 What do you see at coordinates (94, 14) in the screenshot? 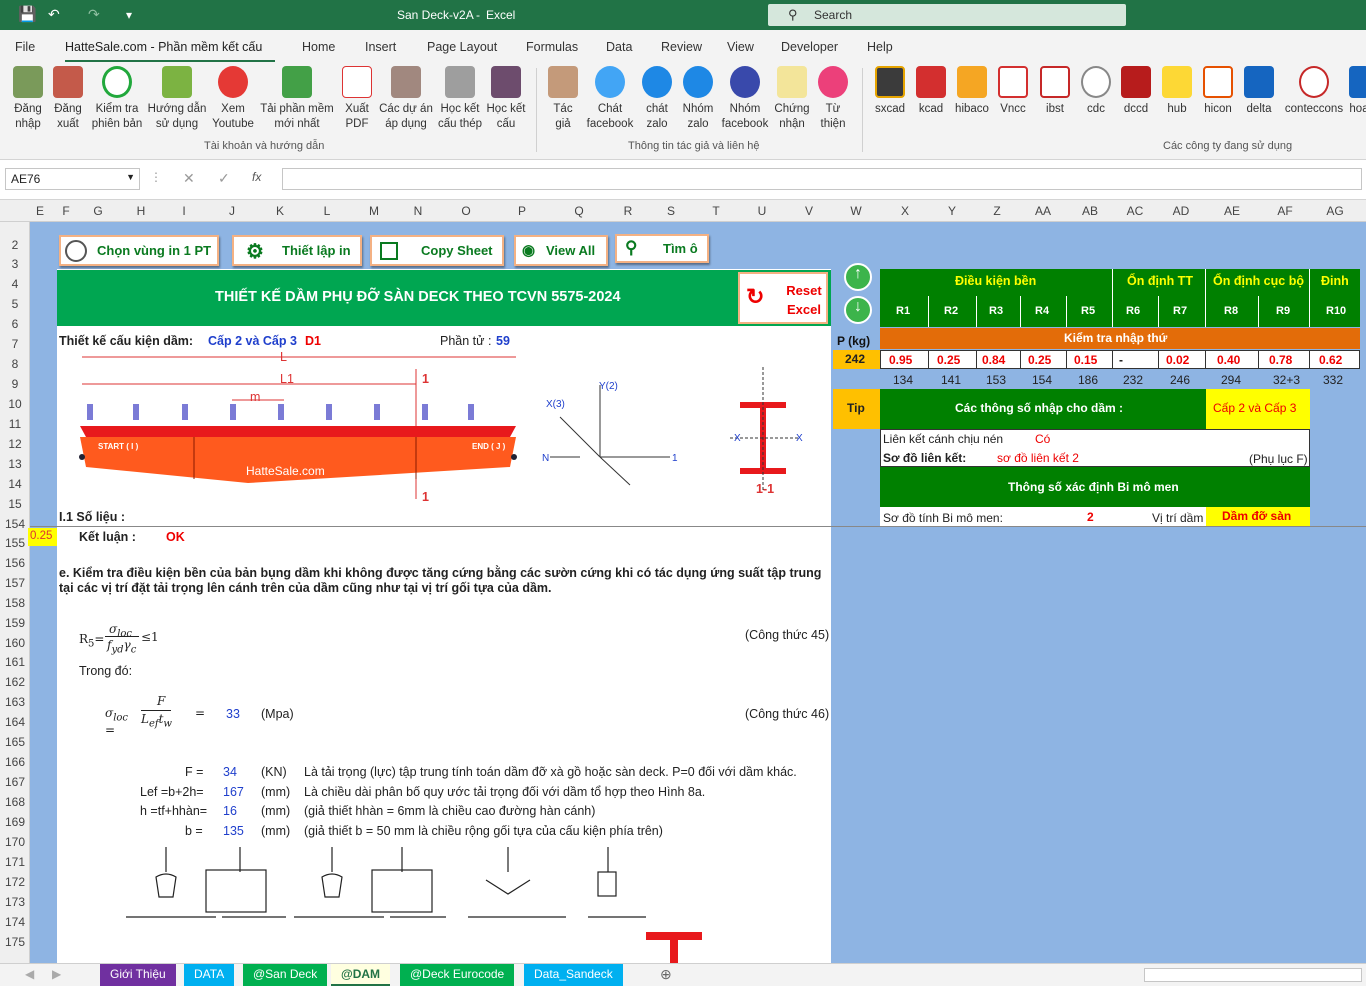
I see `redo-icon: ↷` at bounding box center [94, 14].